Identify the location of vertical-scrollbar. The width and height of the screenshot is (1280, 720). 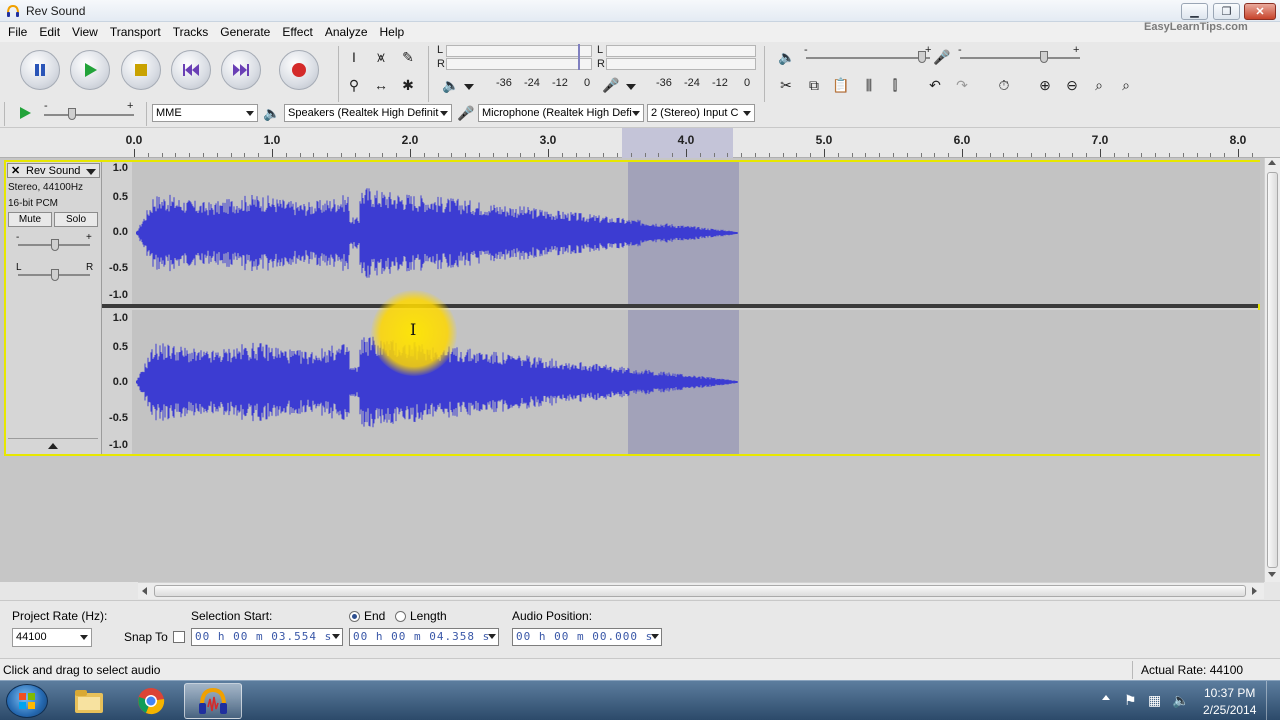
(1272, 370).